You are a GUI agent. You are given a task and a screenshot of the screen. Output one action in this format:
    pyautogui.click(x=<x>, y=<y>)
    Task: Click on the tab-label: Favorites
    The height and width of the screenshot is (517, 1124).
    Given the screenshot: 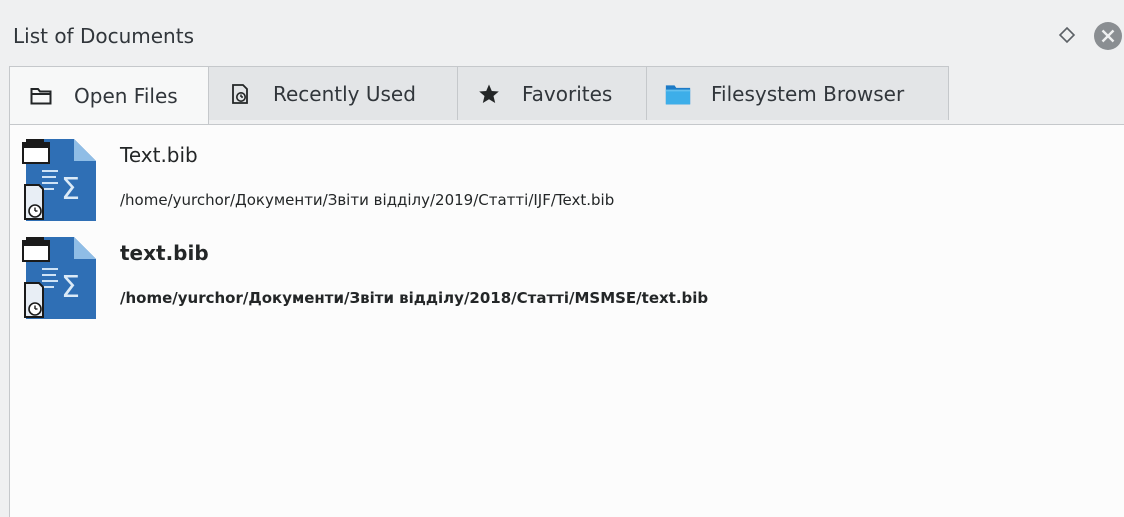 What is the action you would take?
    pyautogui.click(x=567, y=93)
    